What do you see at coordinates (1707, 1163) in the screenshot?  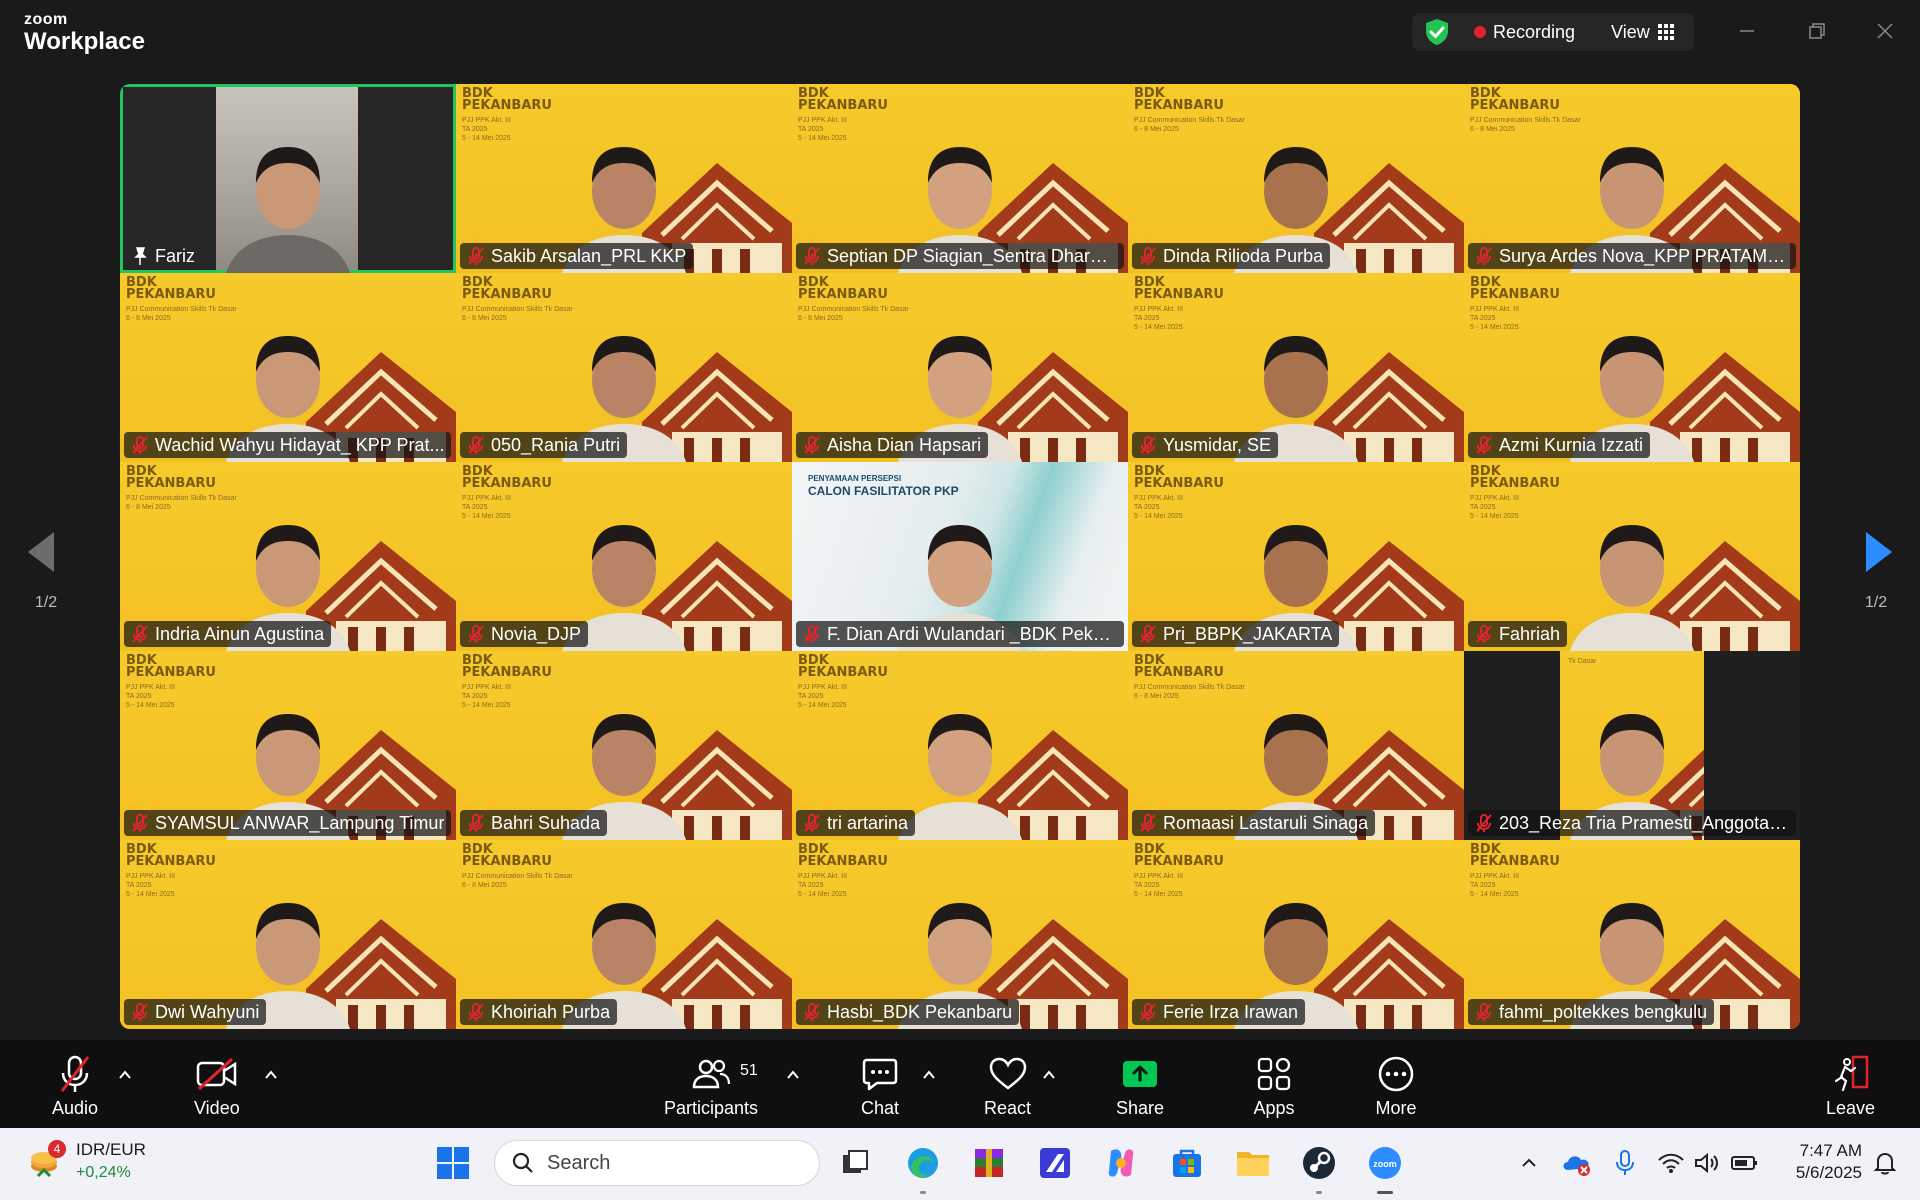 I see `volume-icon` at bounding box center [1707, 1163].